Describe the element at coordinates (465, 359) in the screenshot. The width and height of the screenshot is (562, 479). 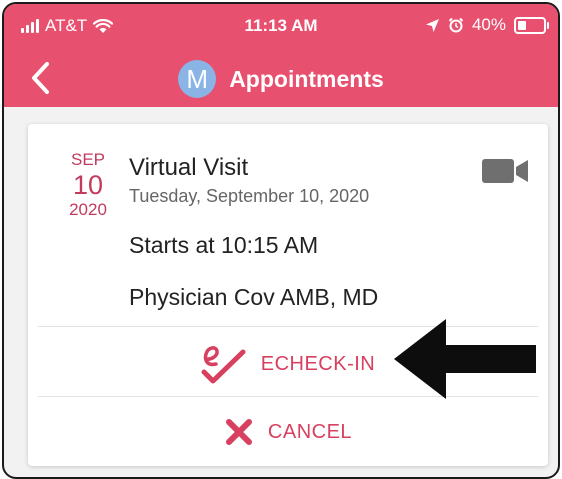
I see `pointer-arrow-icon` at that location.